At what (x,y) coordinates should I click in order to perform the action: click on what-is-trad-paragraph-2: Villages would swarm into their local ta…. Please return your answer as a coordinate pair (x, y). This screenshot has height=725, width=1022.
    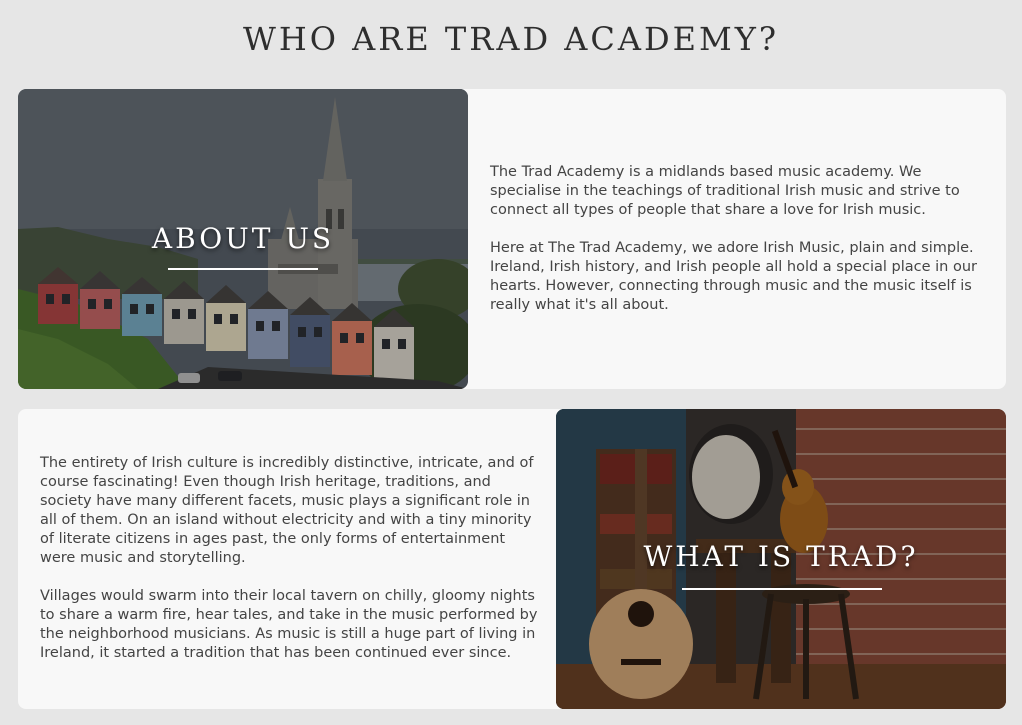
    Looking at the image, I should click on (289, 624).